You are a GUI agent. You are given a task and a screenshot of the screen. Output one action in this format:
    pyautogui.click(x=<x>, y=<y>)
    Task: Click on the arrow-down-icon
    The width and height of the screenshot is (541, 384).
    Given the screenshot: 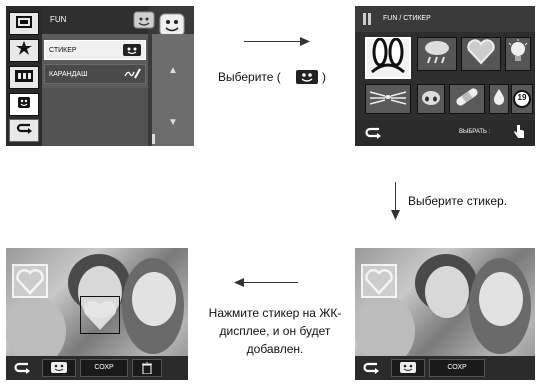 What is the action you would take?
    pyautogui.click(x=395, y=215)
    